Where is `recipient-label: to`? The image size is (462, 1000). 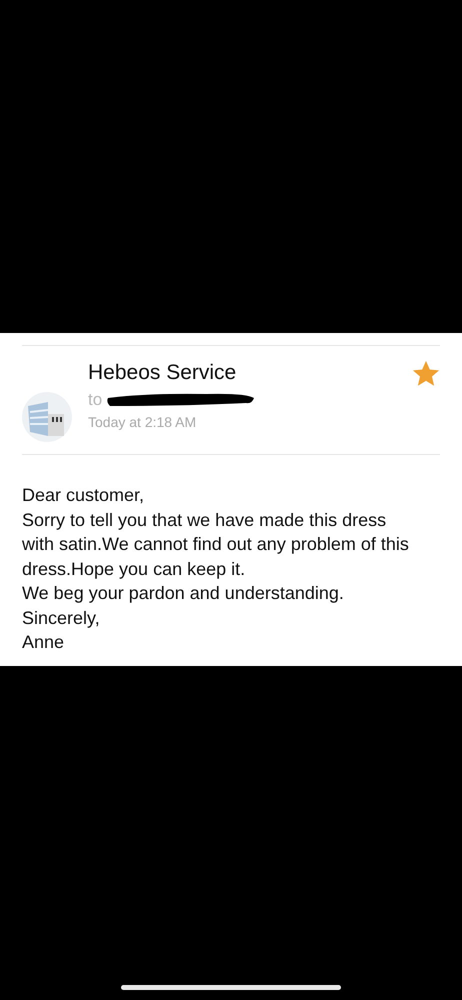 recipient-label: to is located at coordinates (95, 400).